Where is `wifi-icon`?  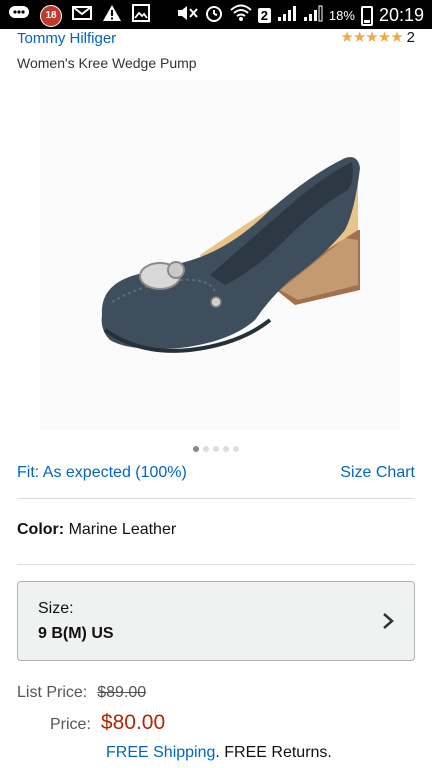 wifi-icon is located at coordinates (241, 15).